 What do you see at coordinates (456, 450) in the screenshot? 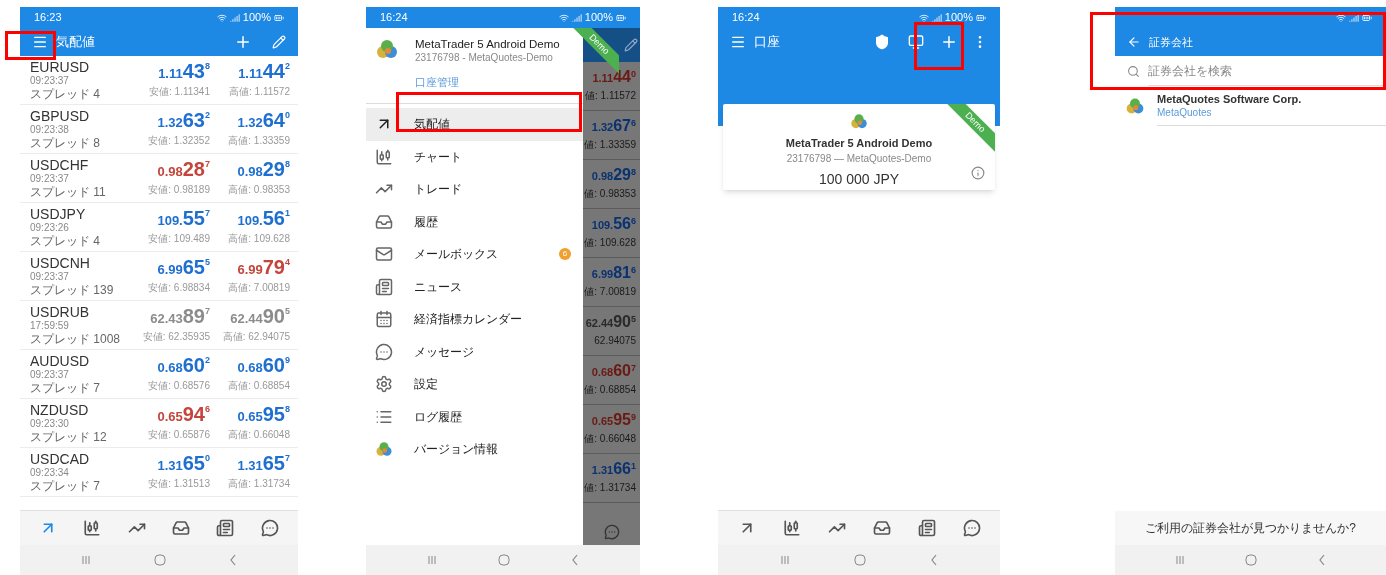
I see `drawer-item-label: バージョン情報` at bounding box center [456, 450].